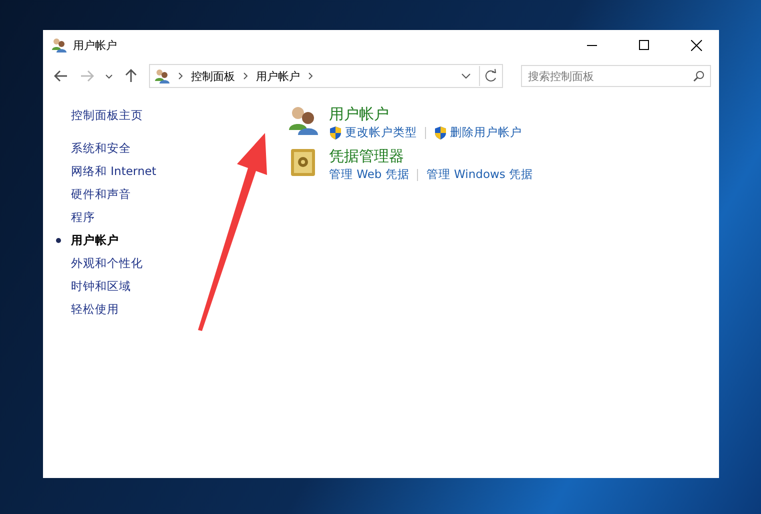 This screenshot has height=514, width=761. Describe the element at coordinates (480, 174) in the screenshot. I see `task-link: 管理 Windows 凭据` at that location.